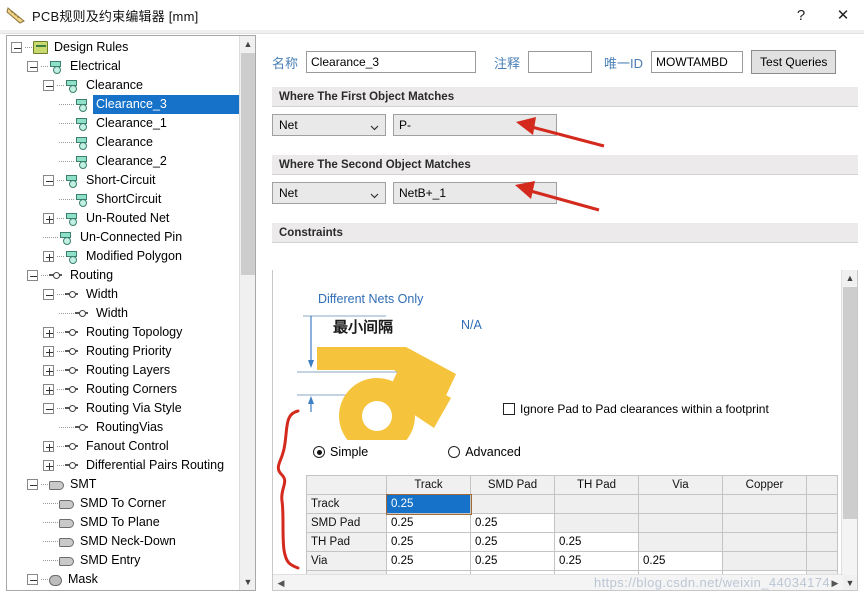 Image resolution: width=864 pixels, height=596 pixels. Describe the element at coordinates (596, 485) in the screenshot. I see `matrix-column-header: TH Pad` at that location.